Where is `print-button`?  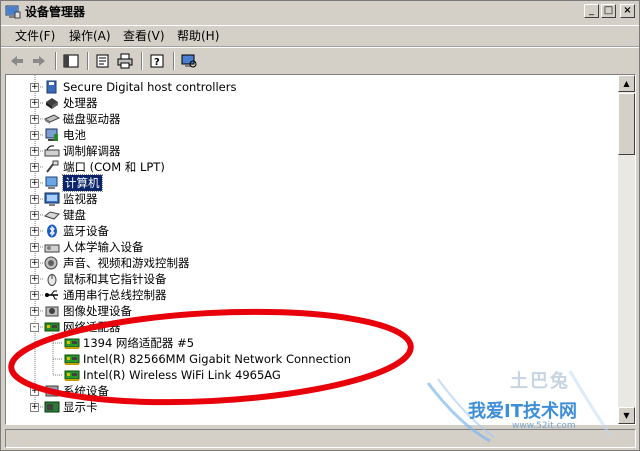 print-button is located at coordinates (125, 61).